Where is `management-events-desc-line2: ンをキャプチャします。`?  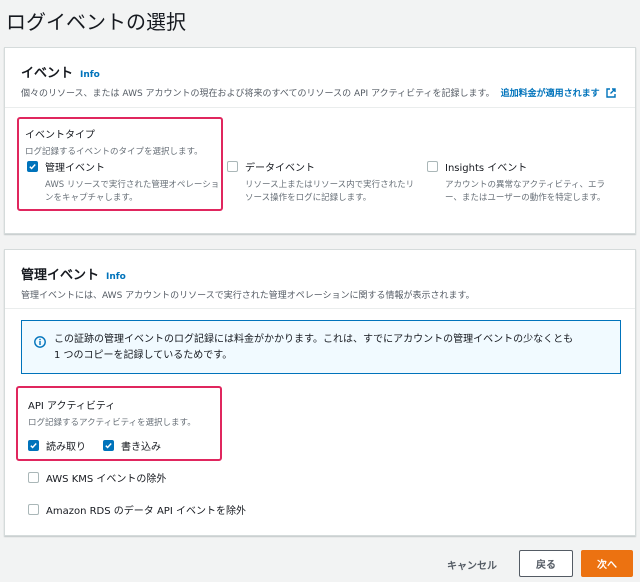 management-events-desc-line2: ンをキャプチャします。 is located at coordinates (91, 198).